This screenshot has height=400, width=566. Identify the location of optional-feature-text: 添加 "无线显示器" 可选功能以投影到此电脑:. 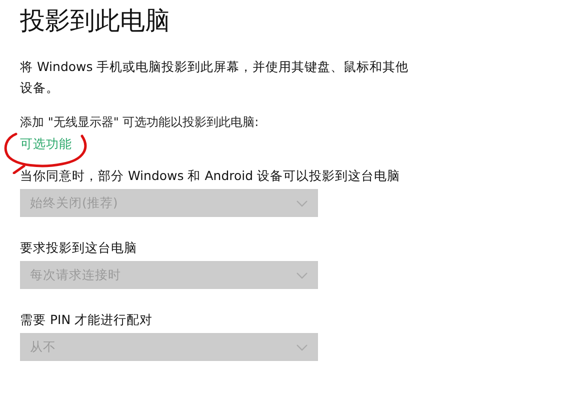
(140, 122).